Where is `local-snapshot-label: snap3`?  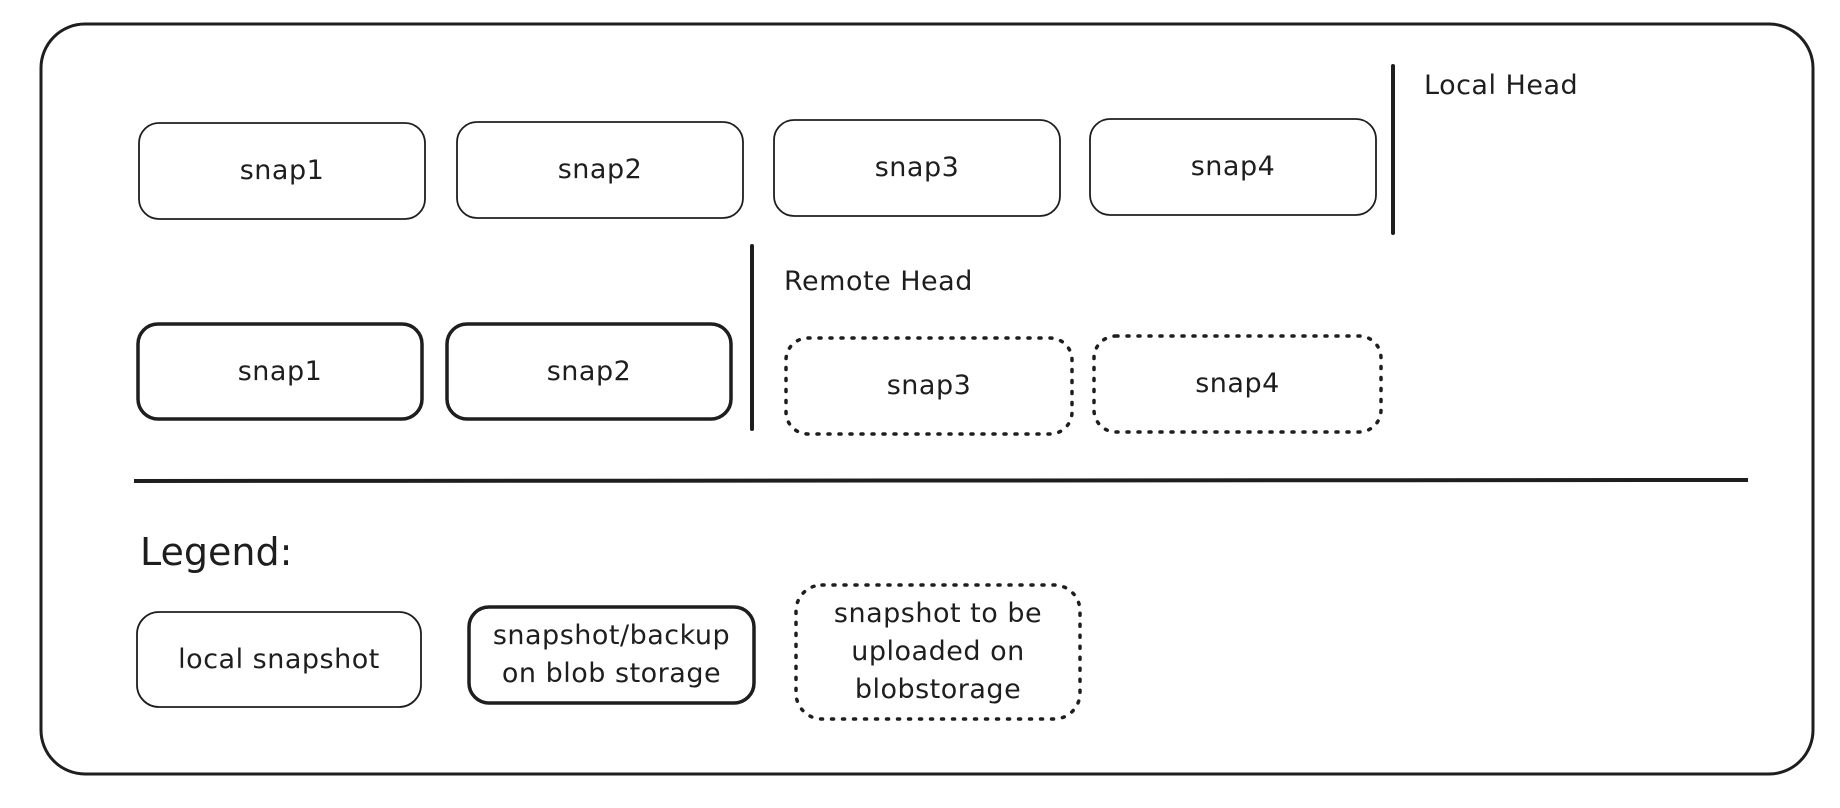
local-snapshot-label: snap3 is located at coordinates (917, 167).